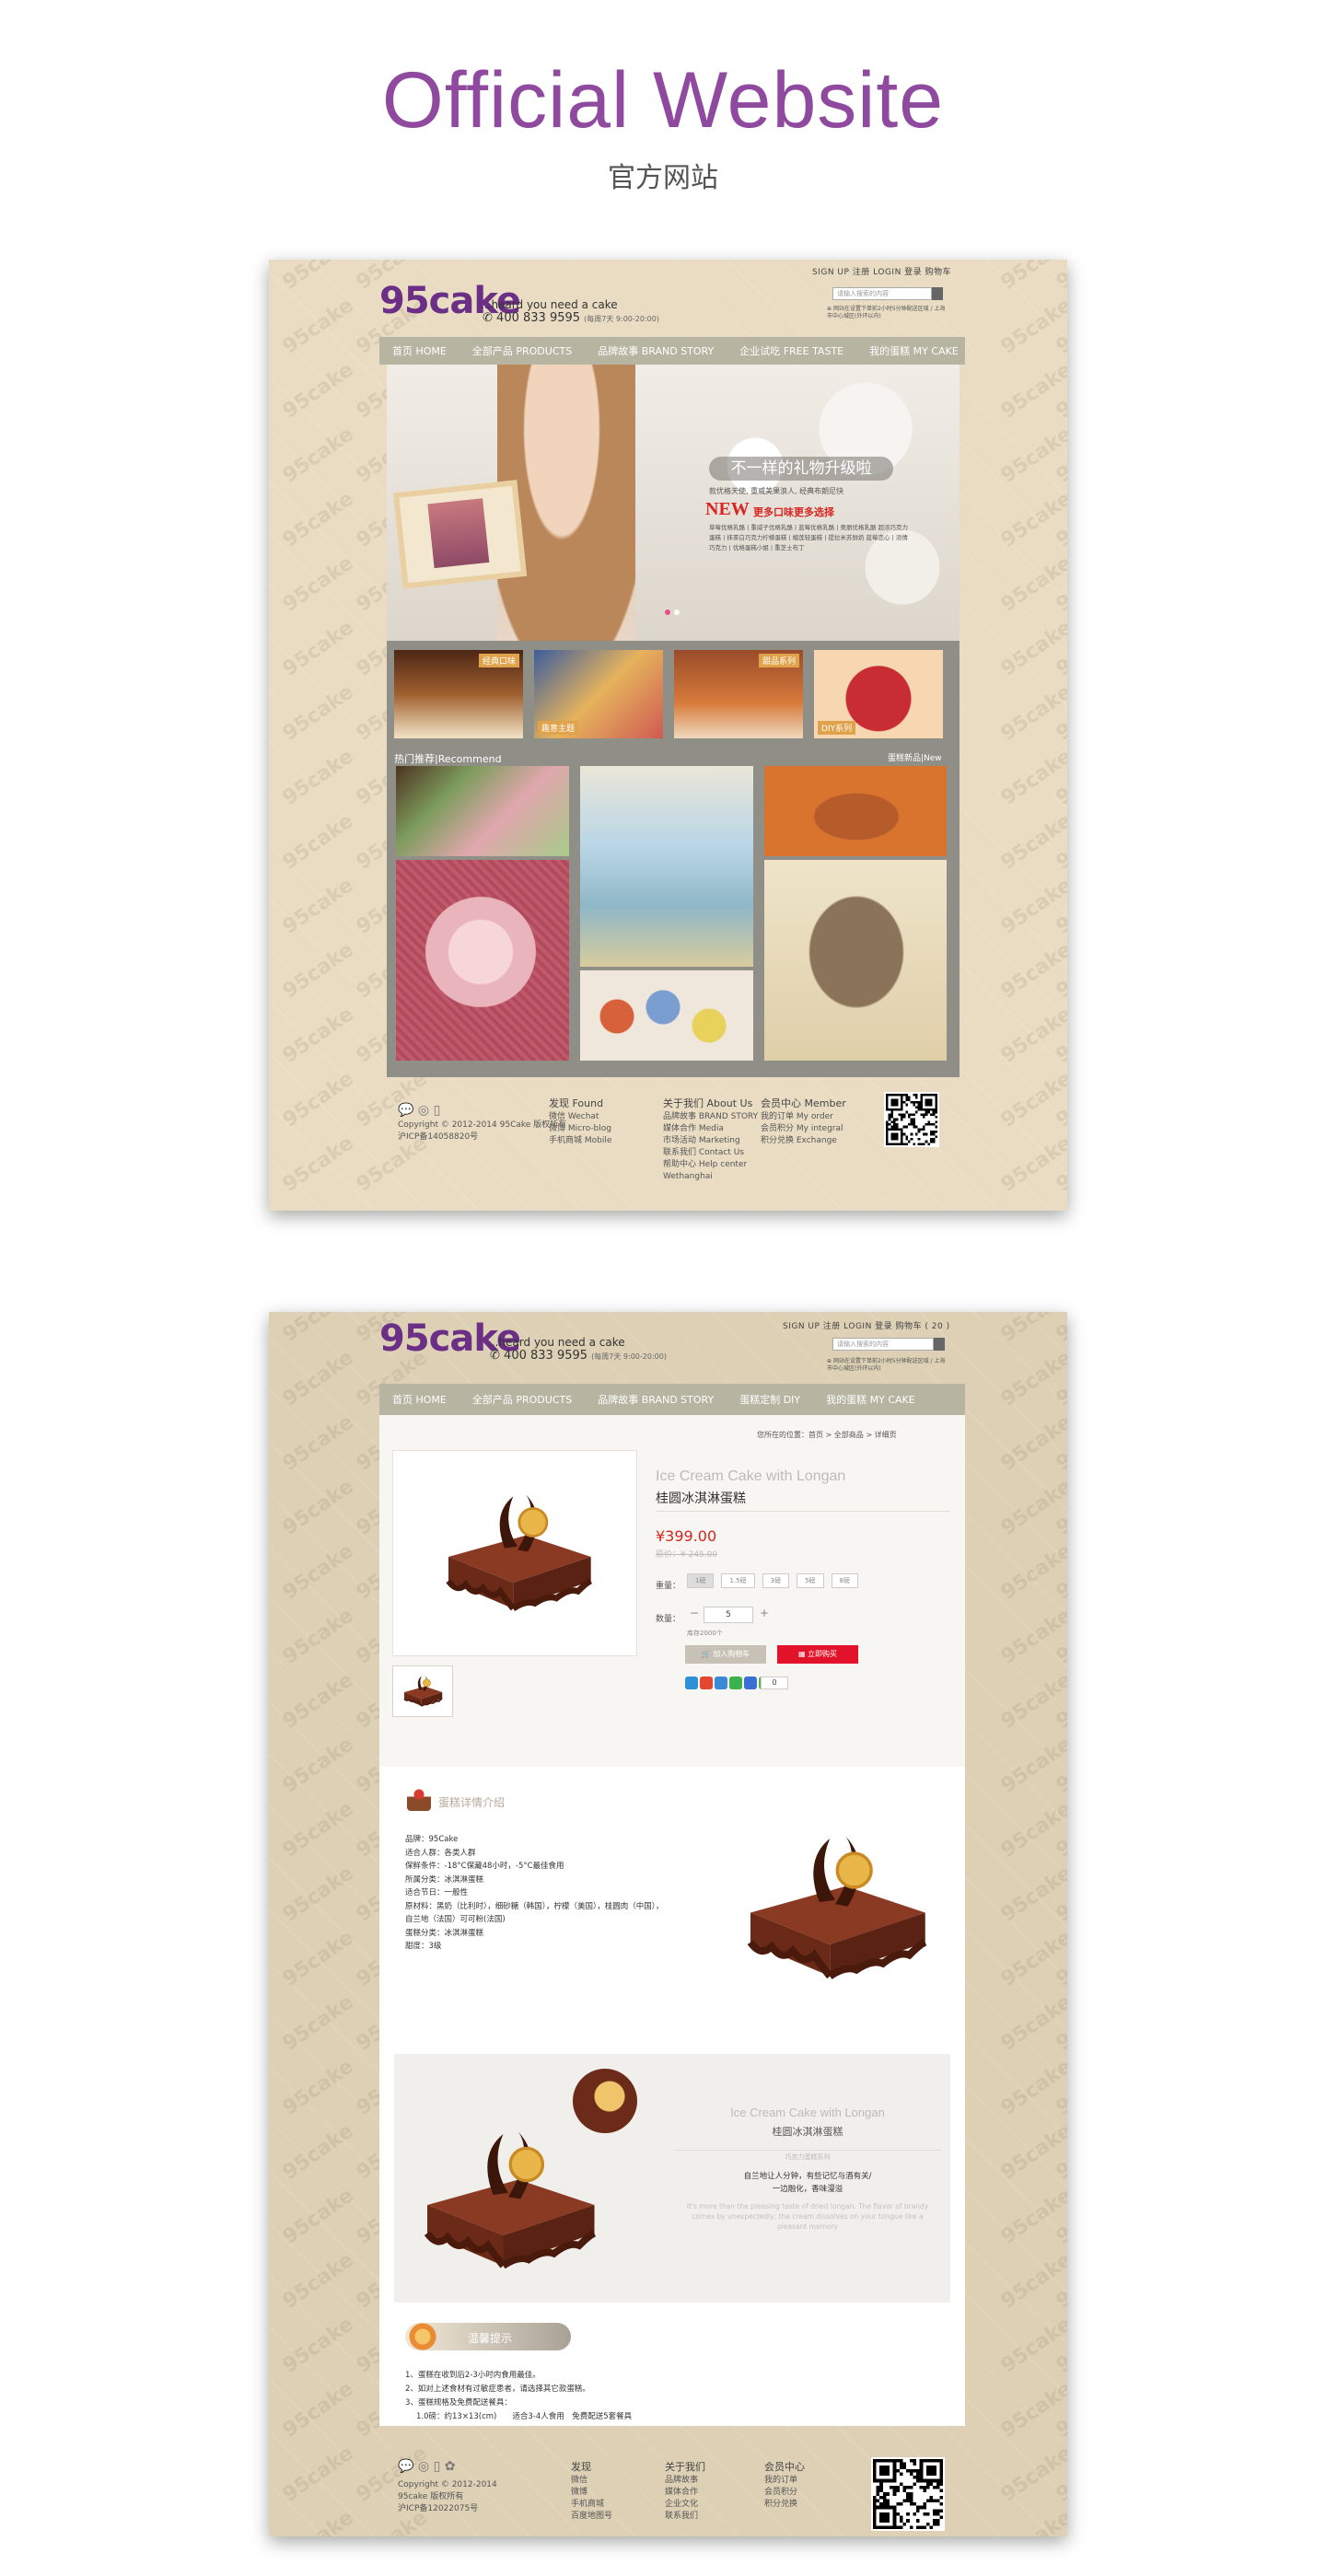 The height and width of the screenshot is (2576, 1326). What do you see at coordinates (784, 2493) in the screenshot?
I see `footer-link: 会员积分` at bounding box center [784, 2493].